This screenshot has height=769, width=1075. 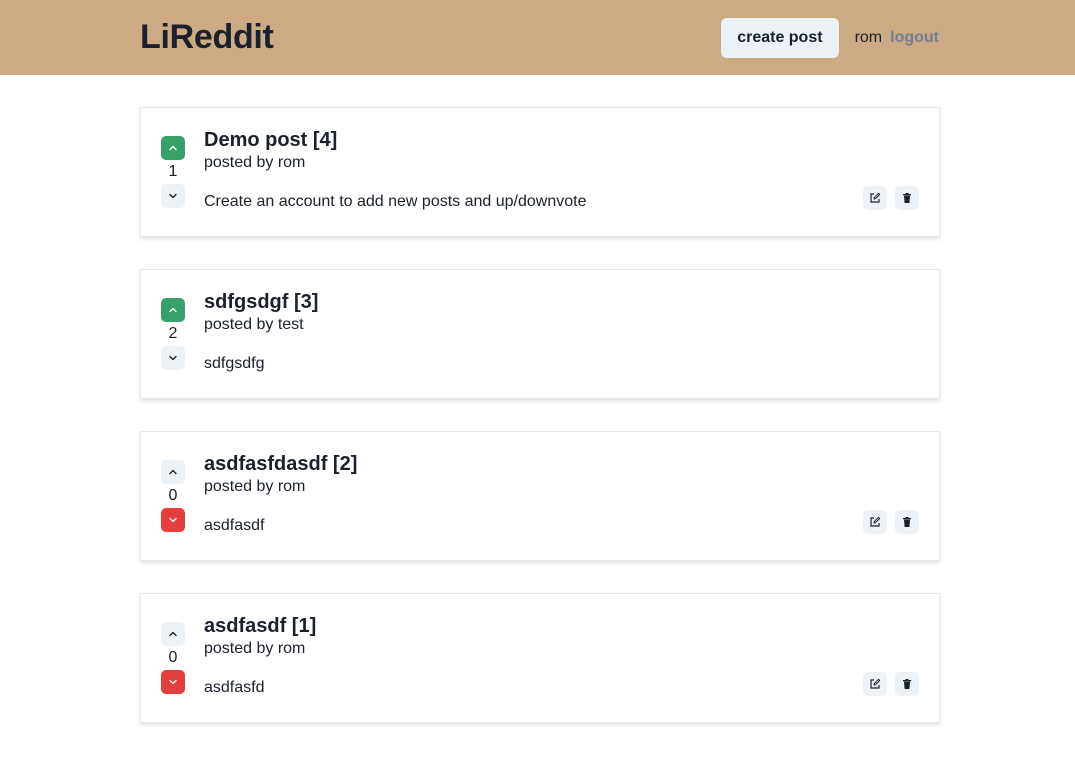 I want to click on navbar: LiReddit create post rom logout, so click(x=537, y=37).